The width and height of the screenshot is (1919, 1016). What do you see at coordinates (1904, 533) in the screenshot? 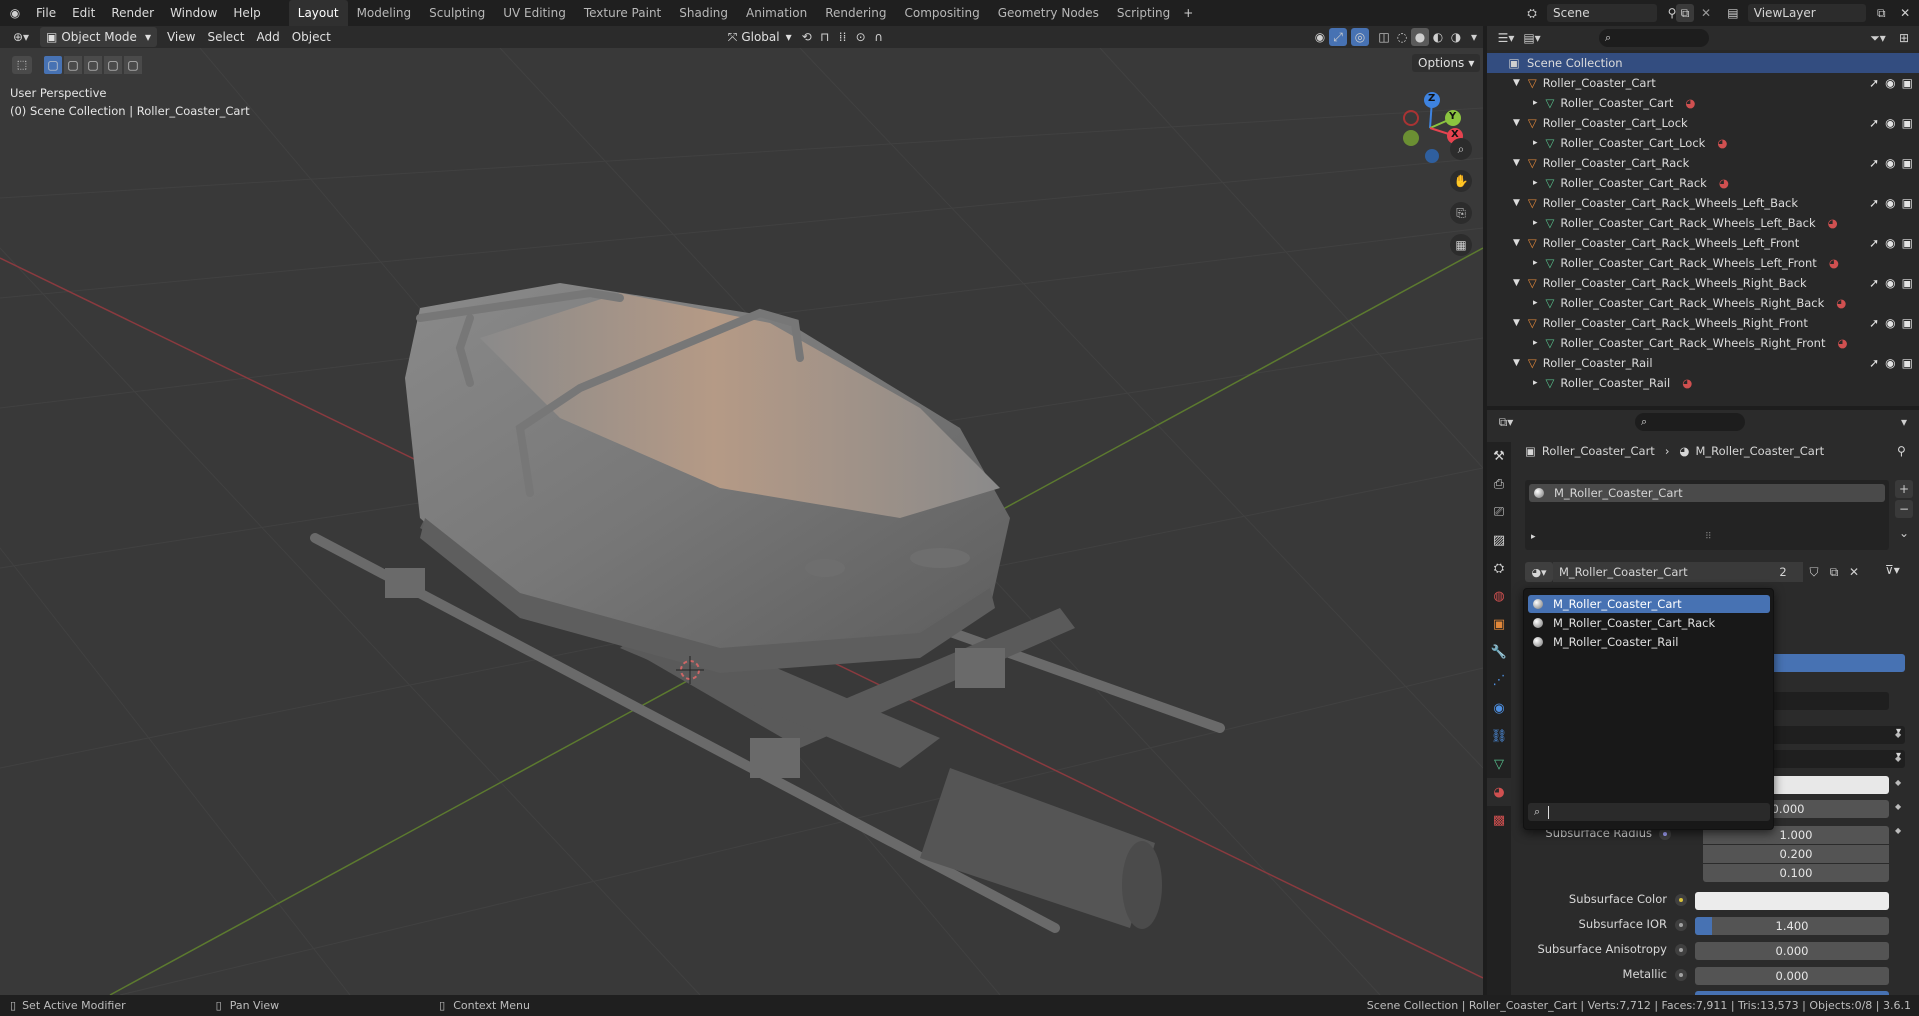
I see `slot-menu-icon: ⌄` at bounding box center [1904, 533].